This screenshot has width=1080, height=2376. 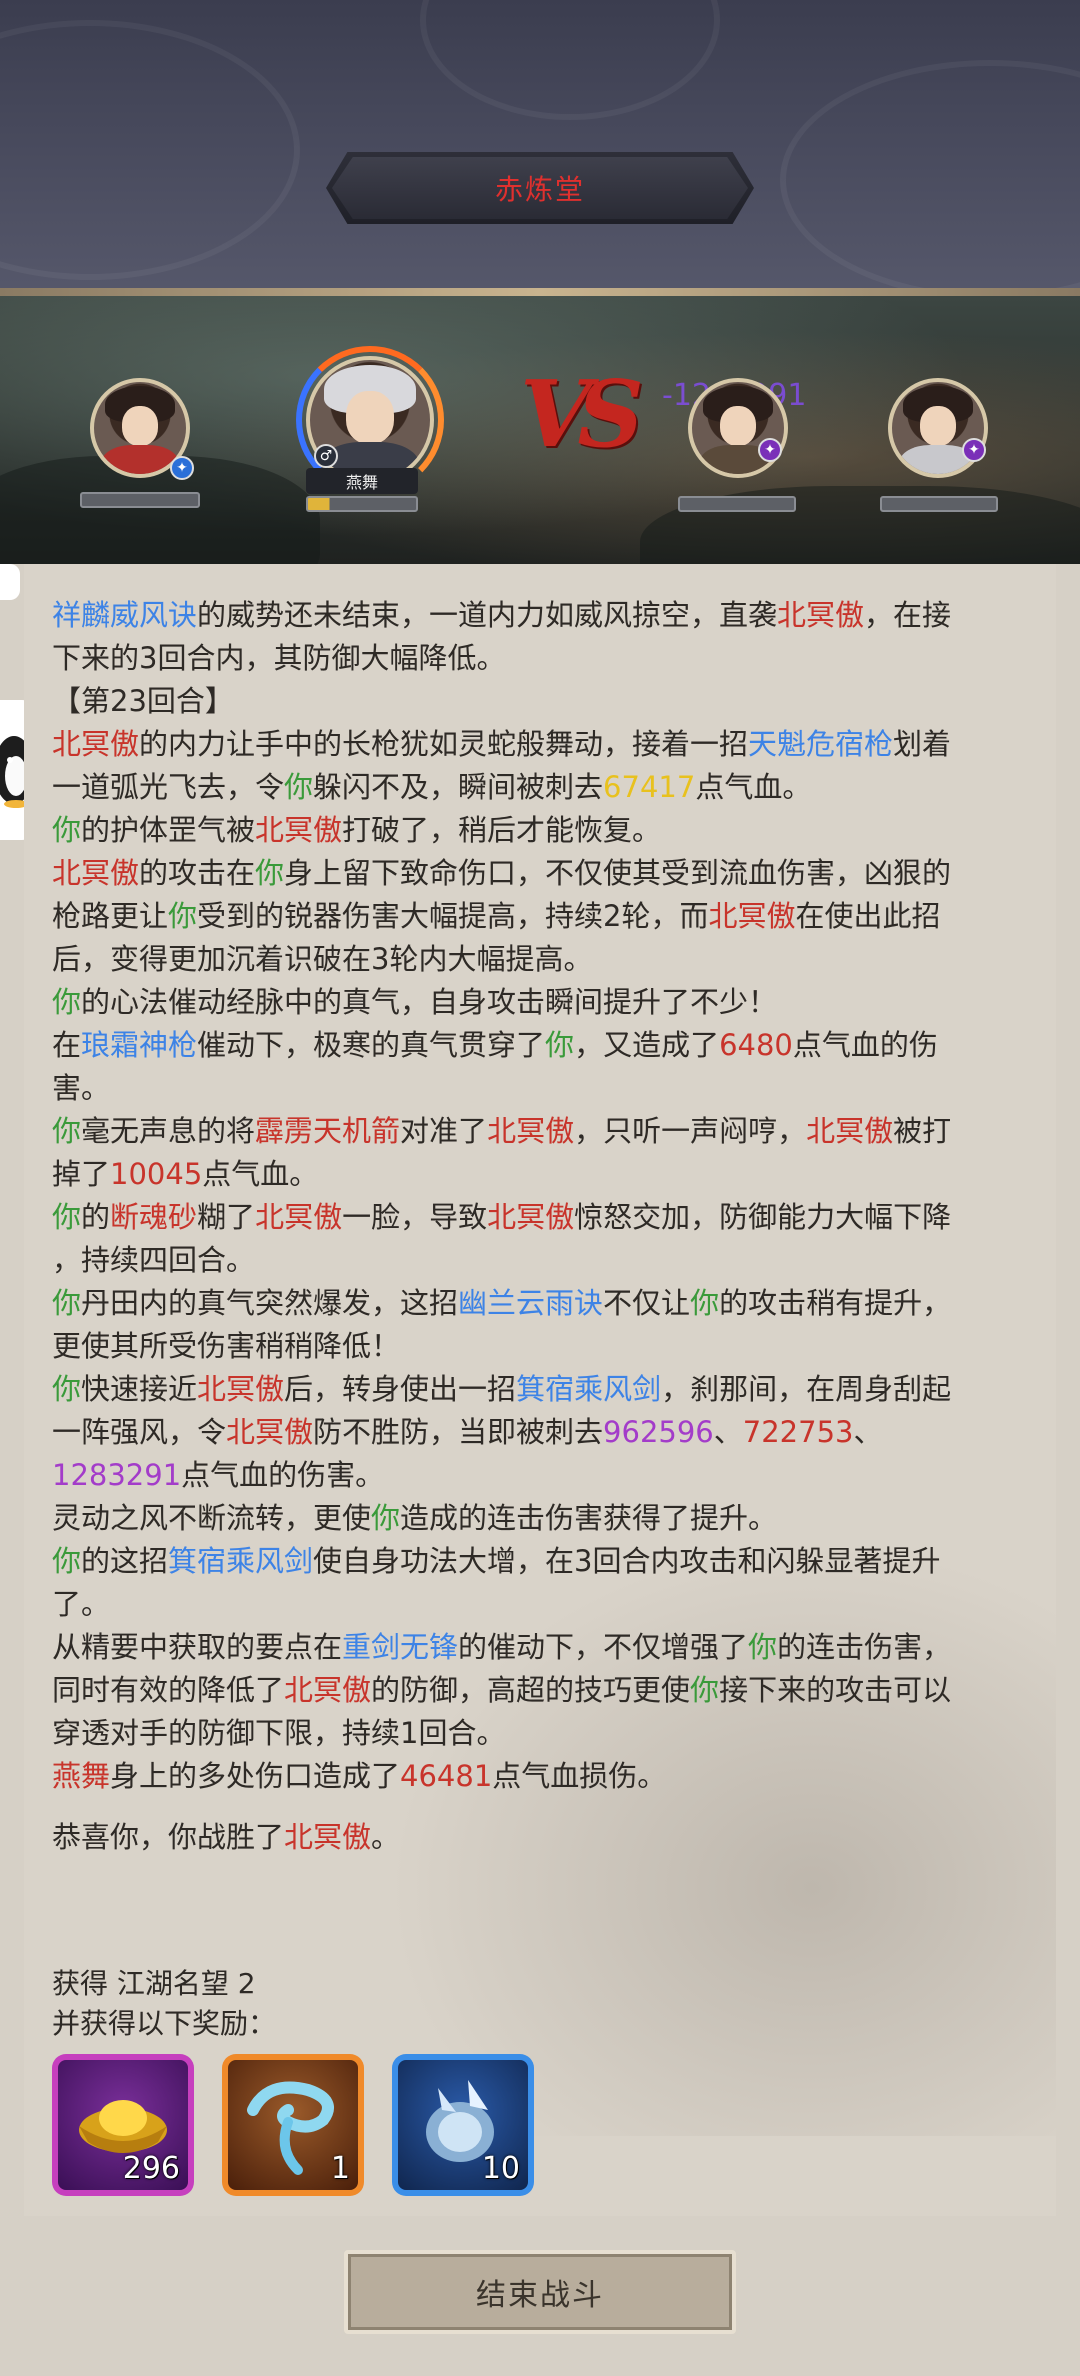 What do you see at coordinates (868, 916) in the screenshot?
I see `log-segment: 在使出此招` at bounding box center [868, 916].